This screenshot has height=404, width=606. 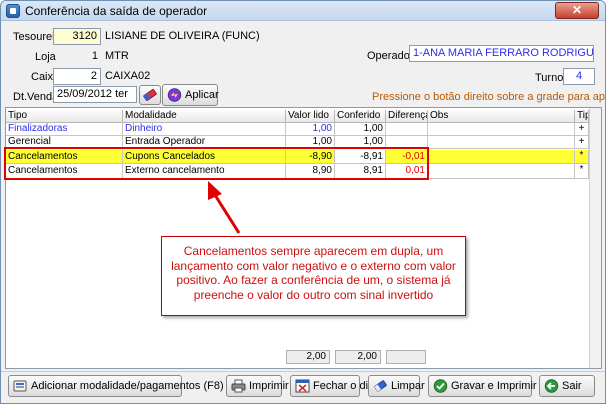 I want to click on apply-icon, so click(x=174, y=95).